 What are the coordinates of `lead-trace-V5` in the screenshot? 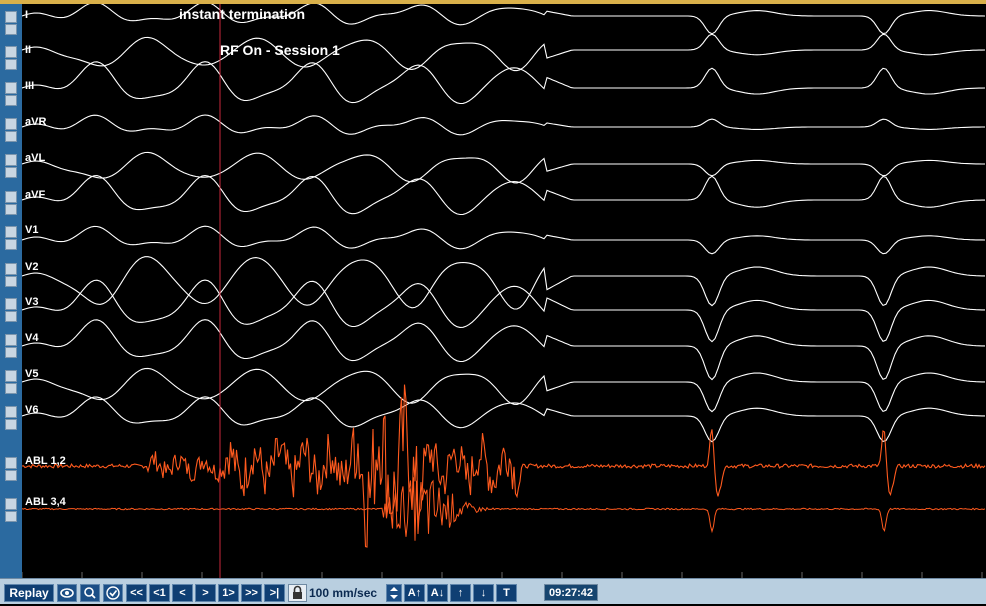 It's located at (503, 390).